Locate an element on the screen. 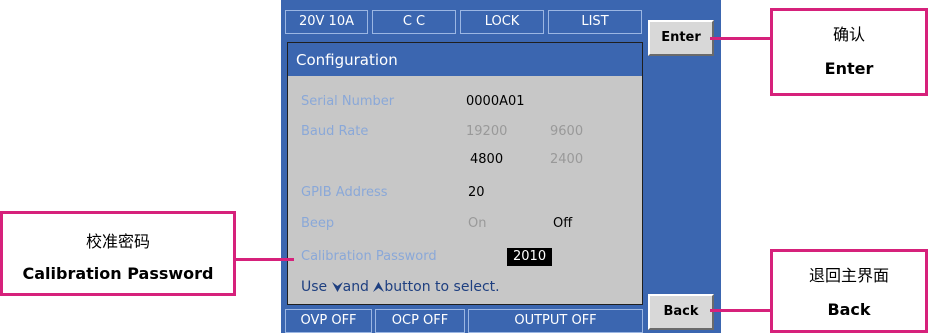 Image resolution: width=928 pixels, height=333 pixels. gpib-address-value: 20 is located at coordinates (476, 192).